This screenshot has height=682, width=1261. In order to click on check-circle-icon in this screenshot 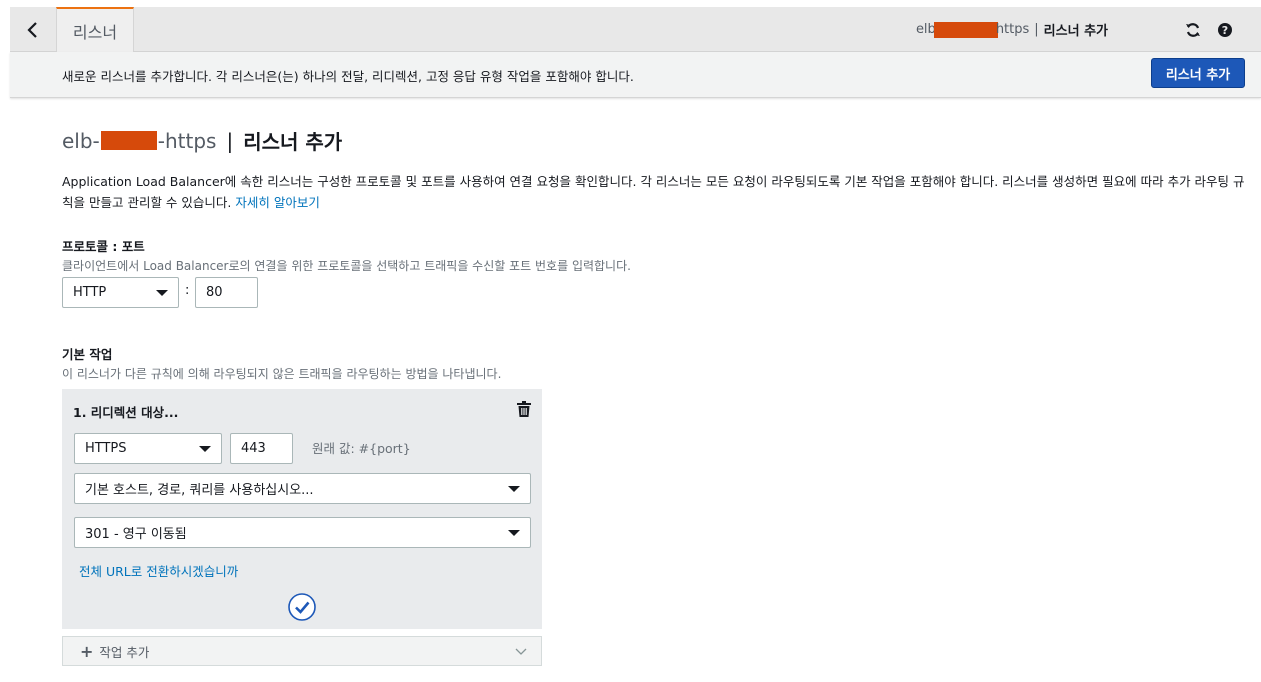, I will do `click(302, 607)`.